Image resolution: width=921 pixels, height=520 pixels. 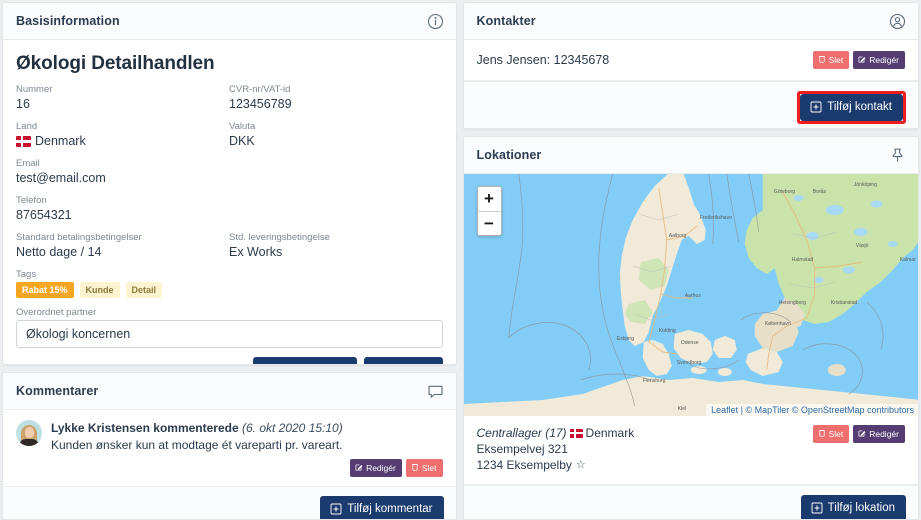 What do you see at coordinates (144, 290) in the screenshot?
I see `tag-detail: Detail` at bounding box center [144, 290].